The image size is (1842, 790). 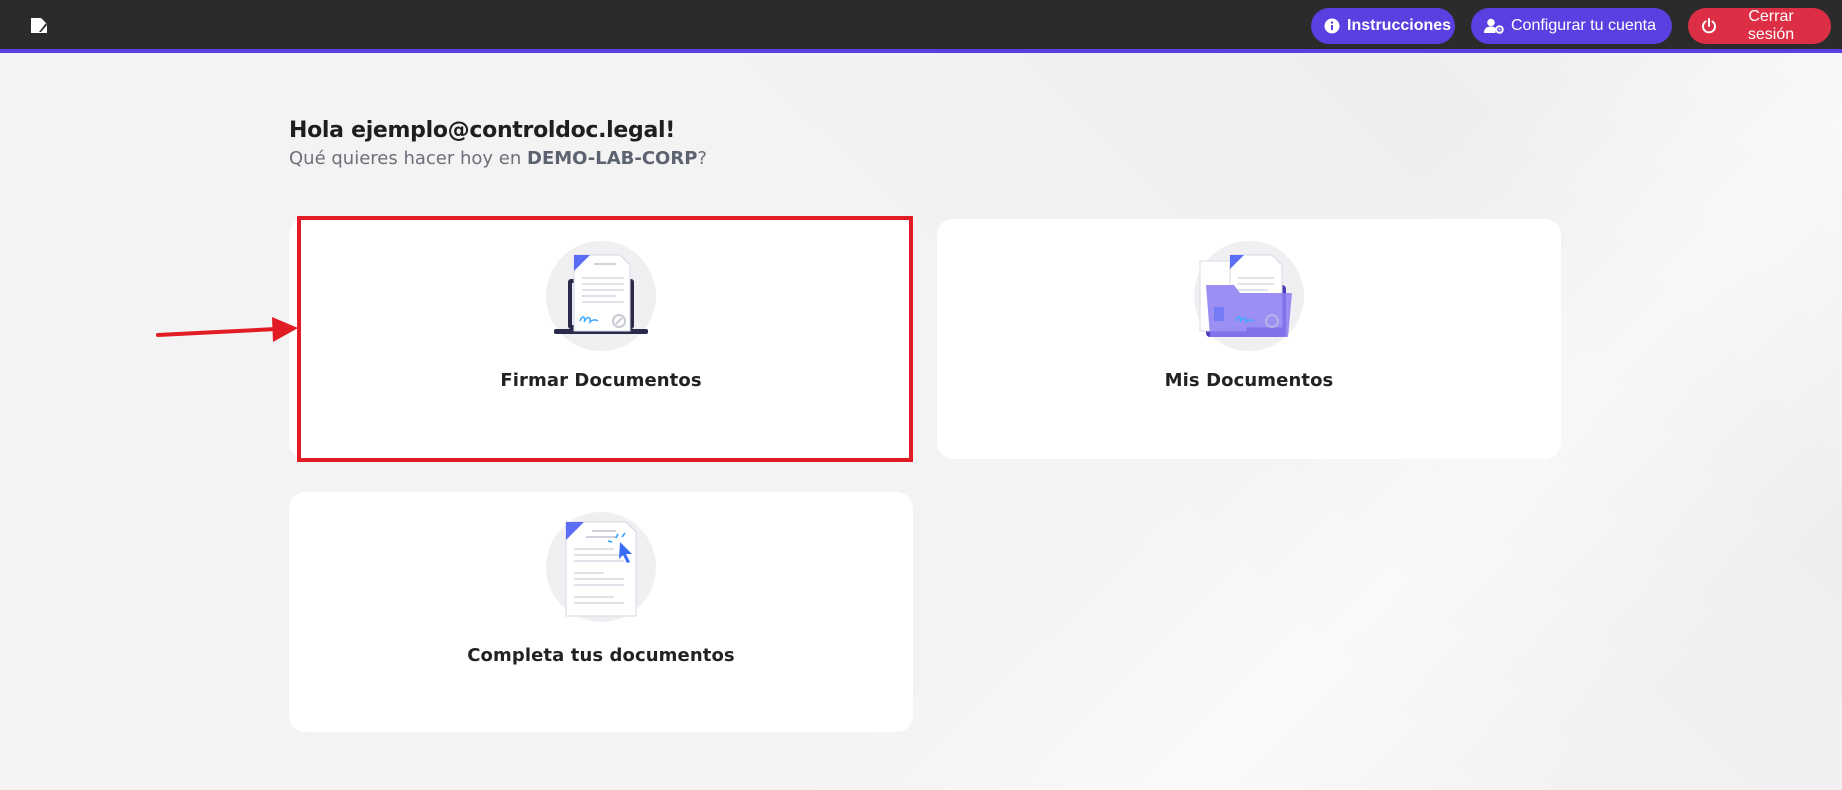 I want to click on instructions-button: Instrucciones, so click(x=1383, y=26).